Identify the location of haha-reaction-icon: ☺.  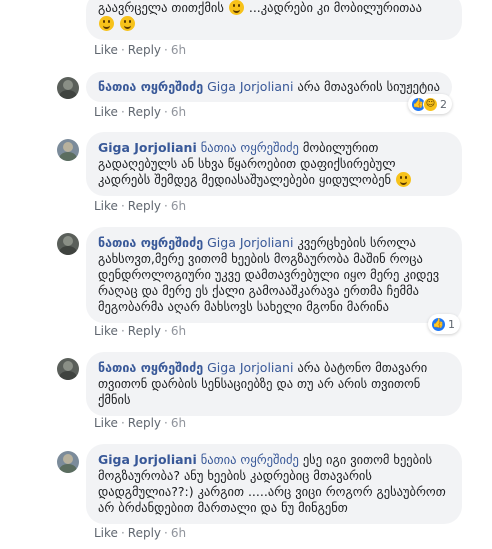
(430, 104).